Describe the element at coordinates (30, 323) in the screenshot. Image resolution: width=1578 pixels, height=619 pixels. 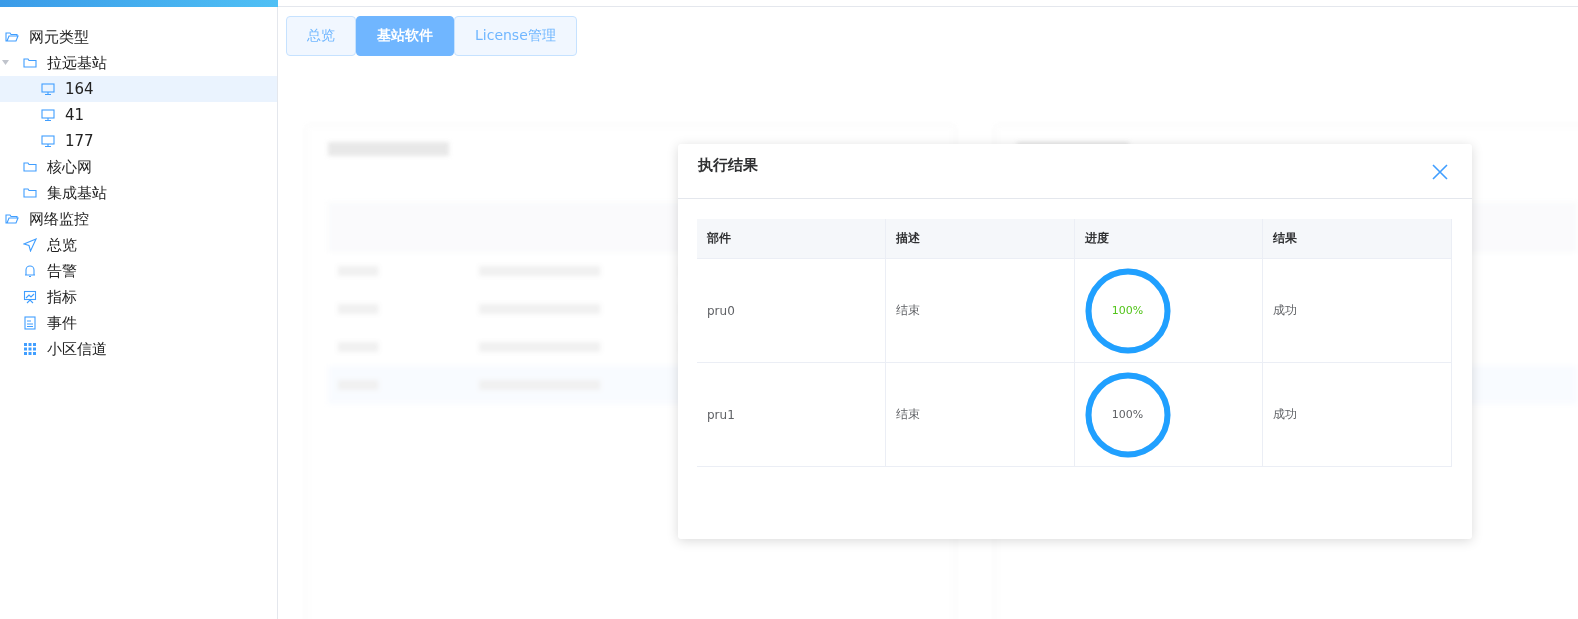
I see `document-icon` at that location.